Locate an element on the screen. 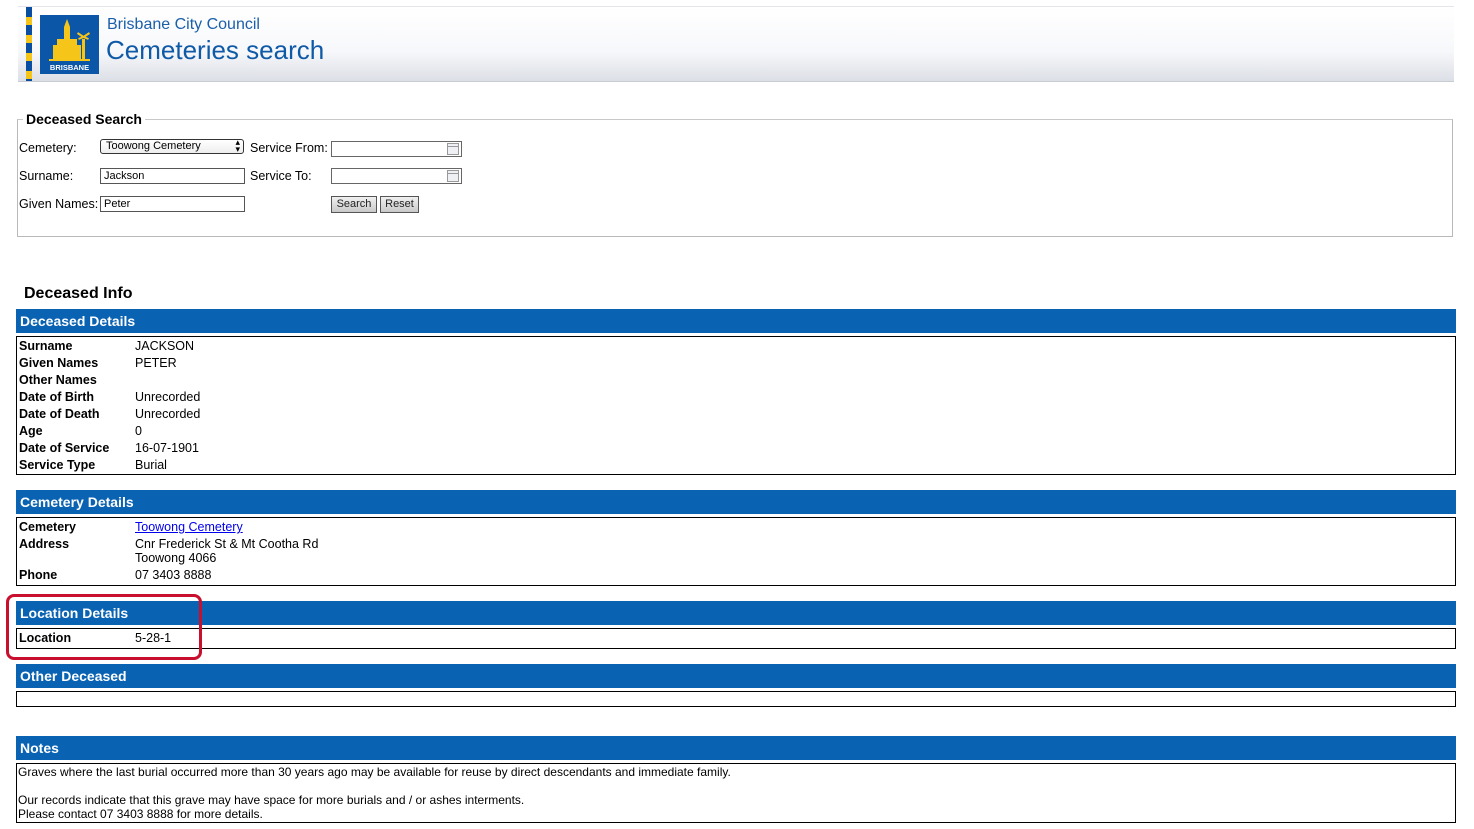 The image size is (1474, 829). detail-label: Cemetery is located at coordinates (47, 527).